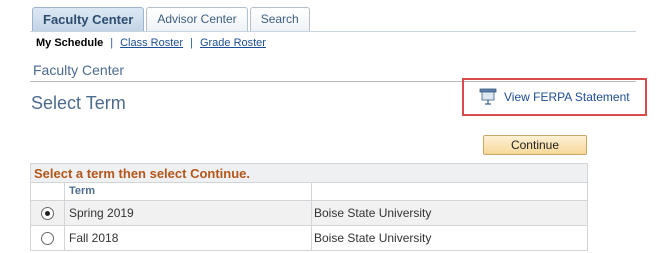 This screenshot has height=253, width=658. I want to click on subnav-my-schedule: My Schedule, so click(70, 43).